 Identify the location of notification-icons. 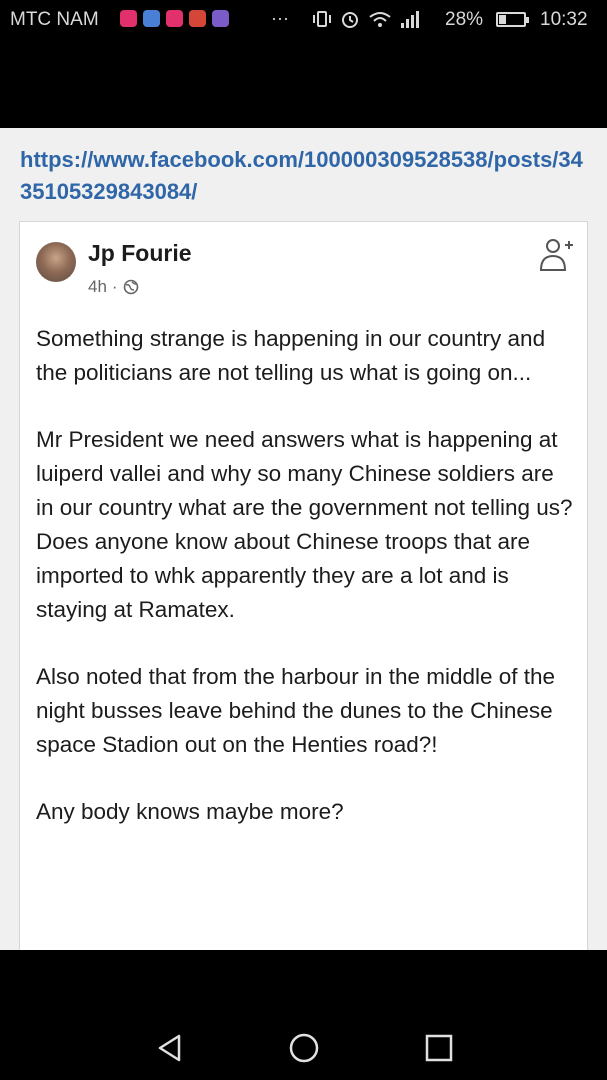
(174, 18).